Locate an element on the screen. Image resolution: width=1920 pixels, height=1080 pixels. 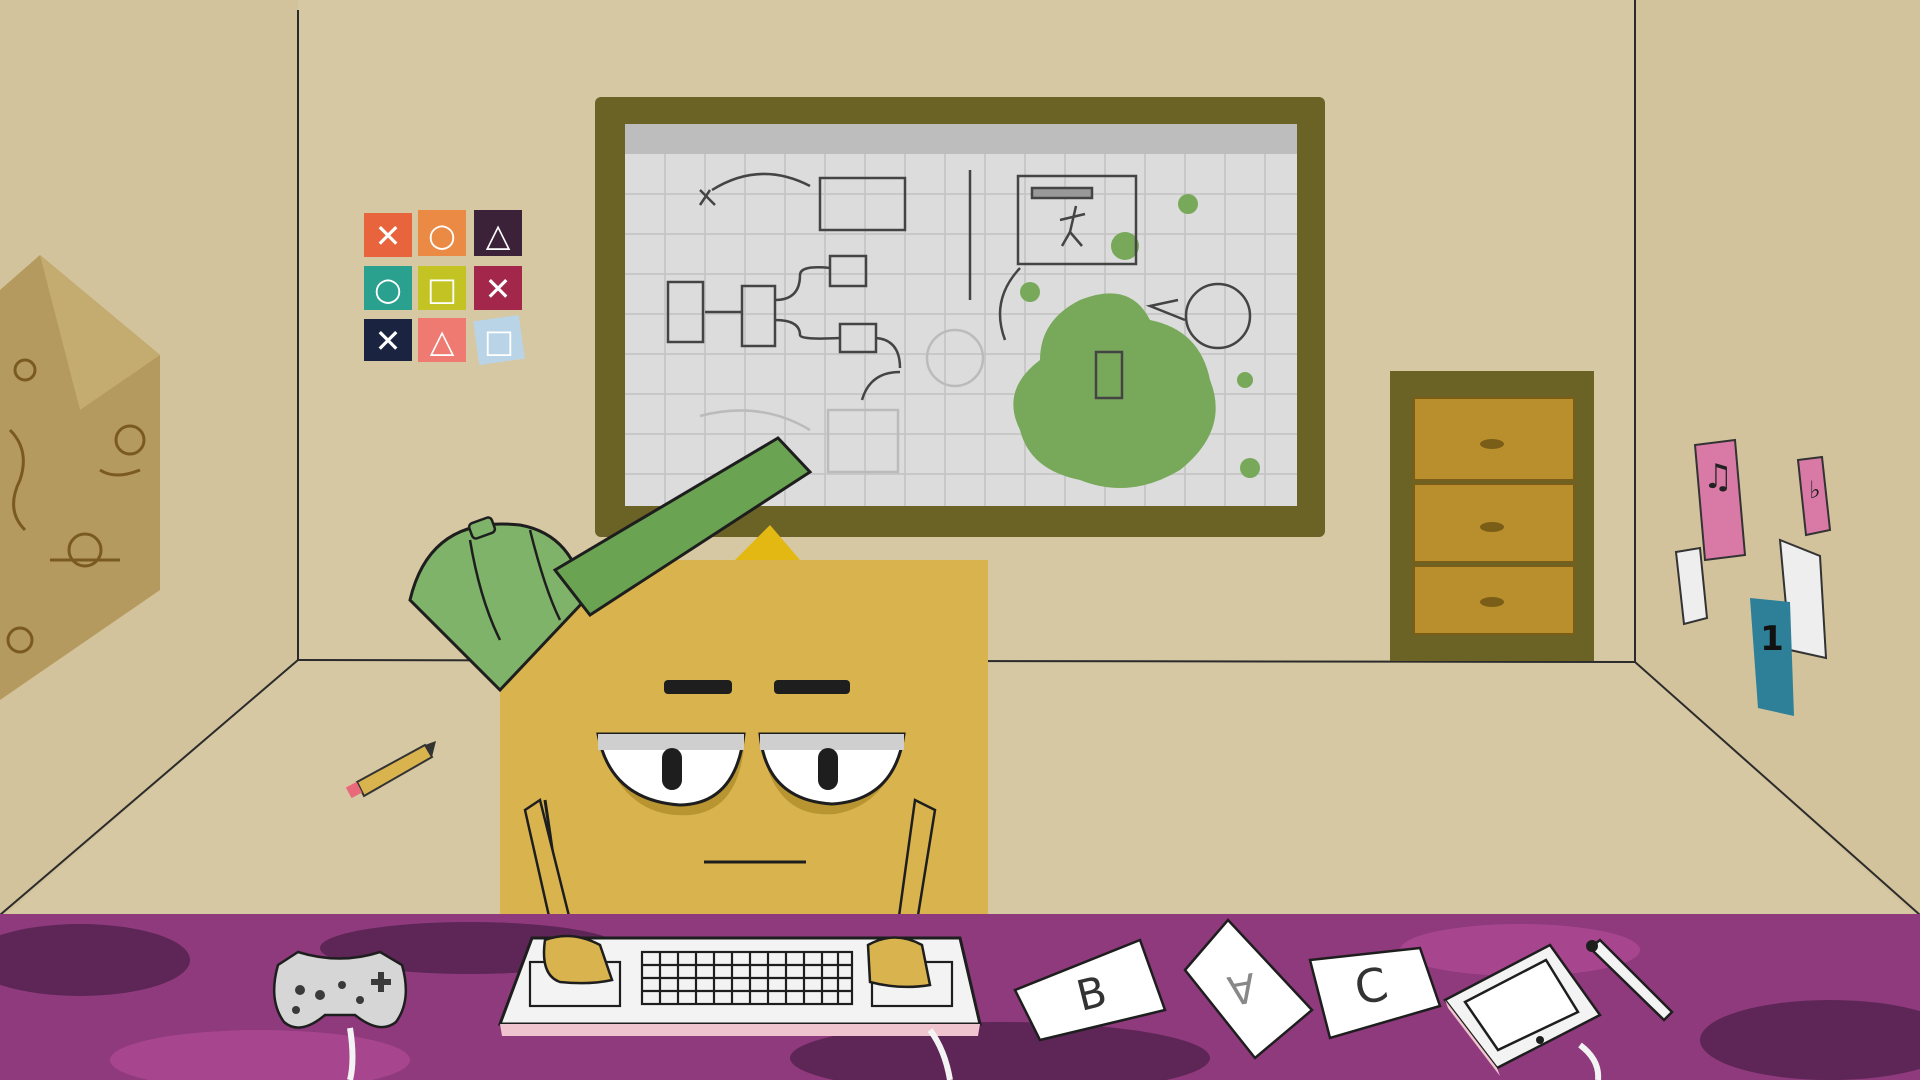
symbol-tiles-poster: ✕ ○ △ ○ □ ✕ ✕ △ □ is located at coordinates (444, 287).